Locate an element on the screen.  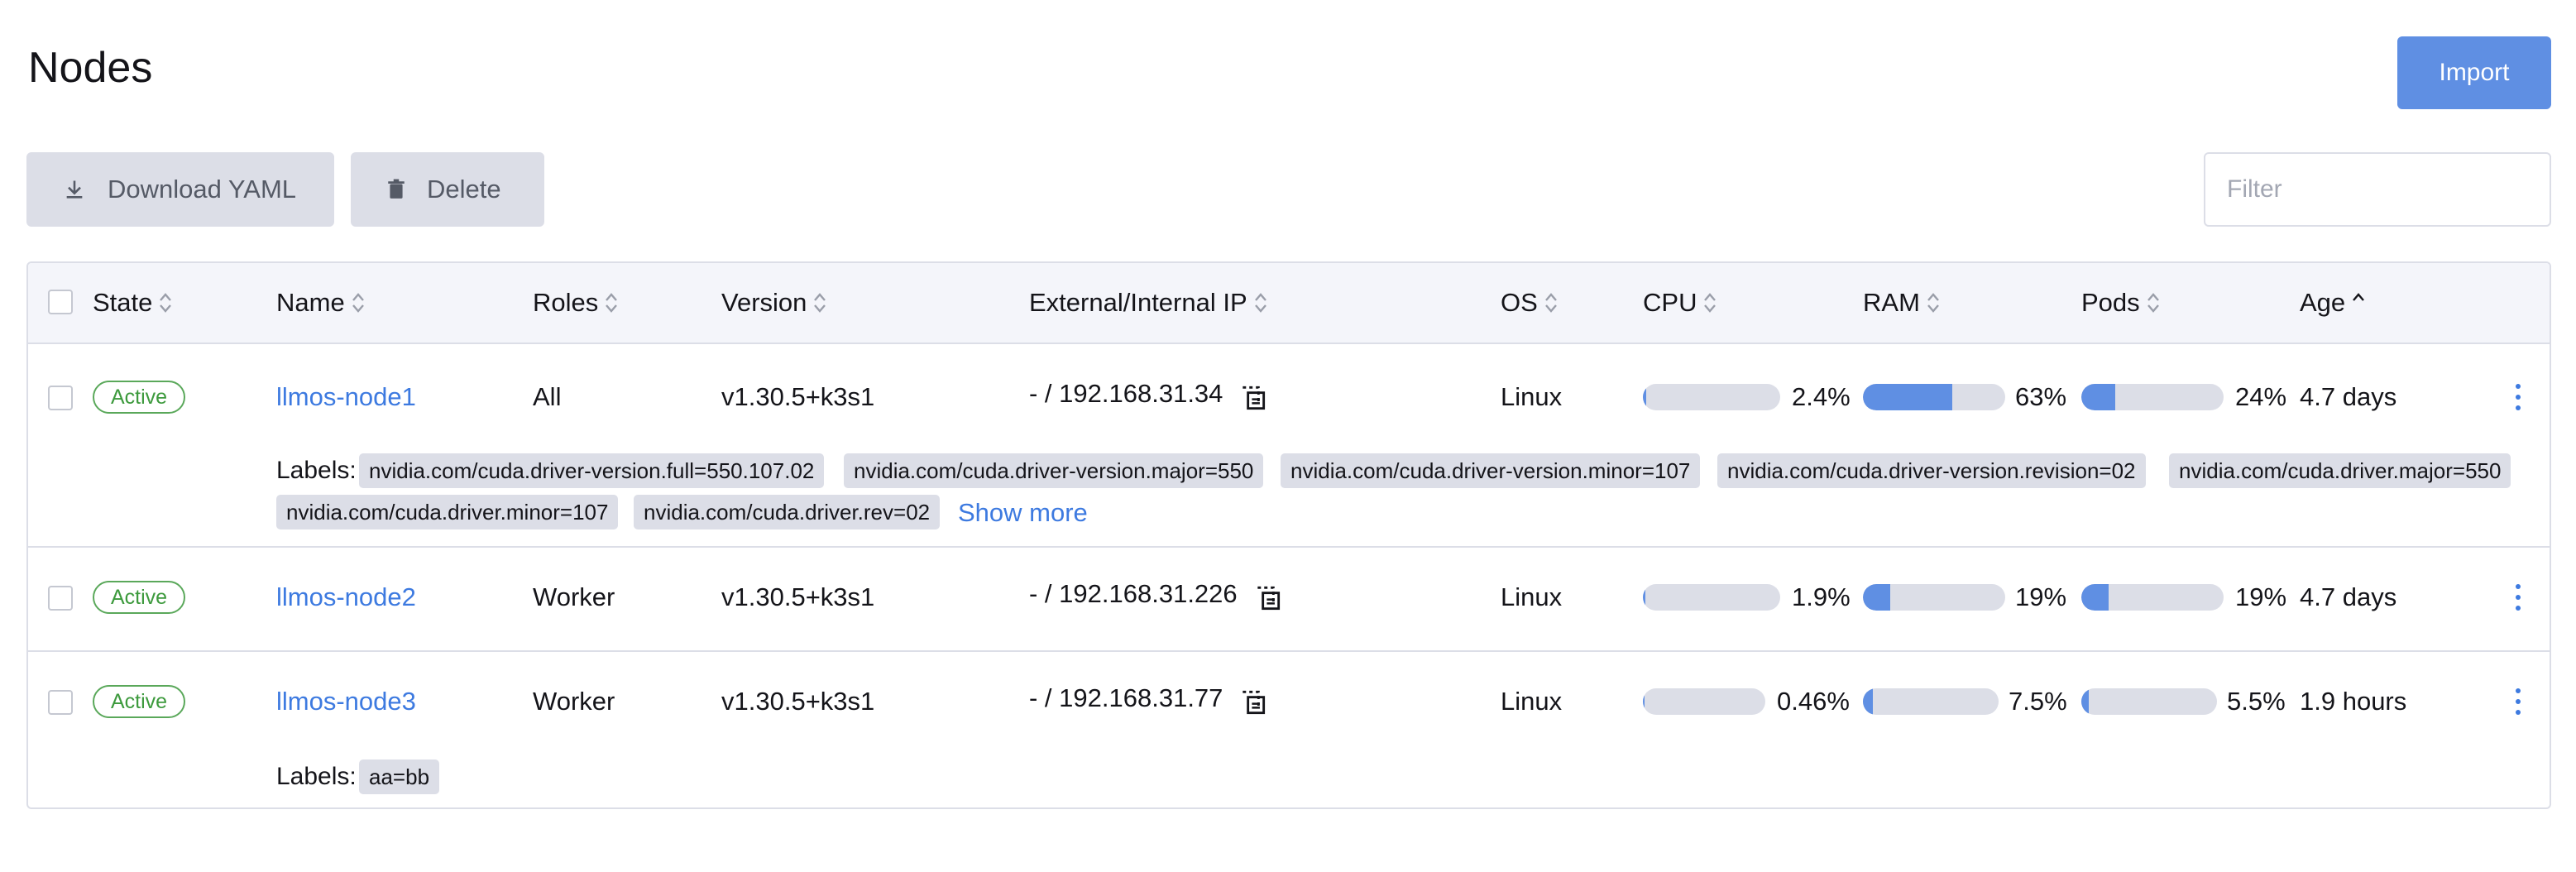
label-chip: aa=bb is located at coordinates (400, 776).